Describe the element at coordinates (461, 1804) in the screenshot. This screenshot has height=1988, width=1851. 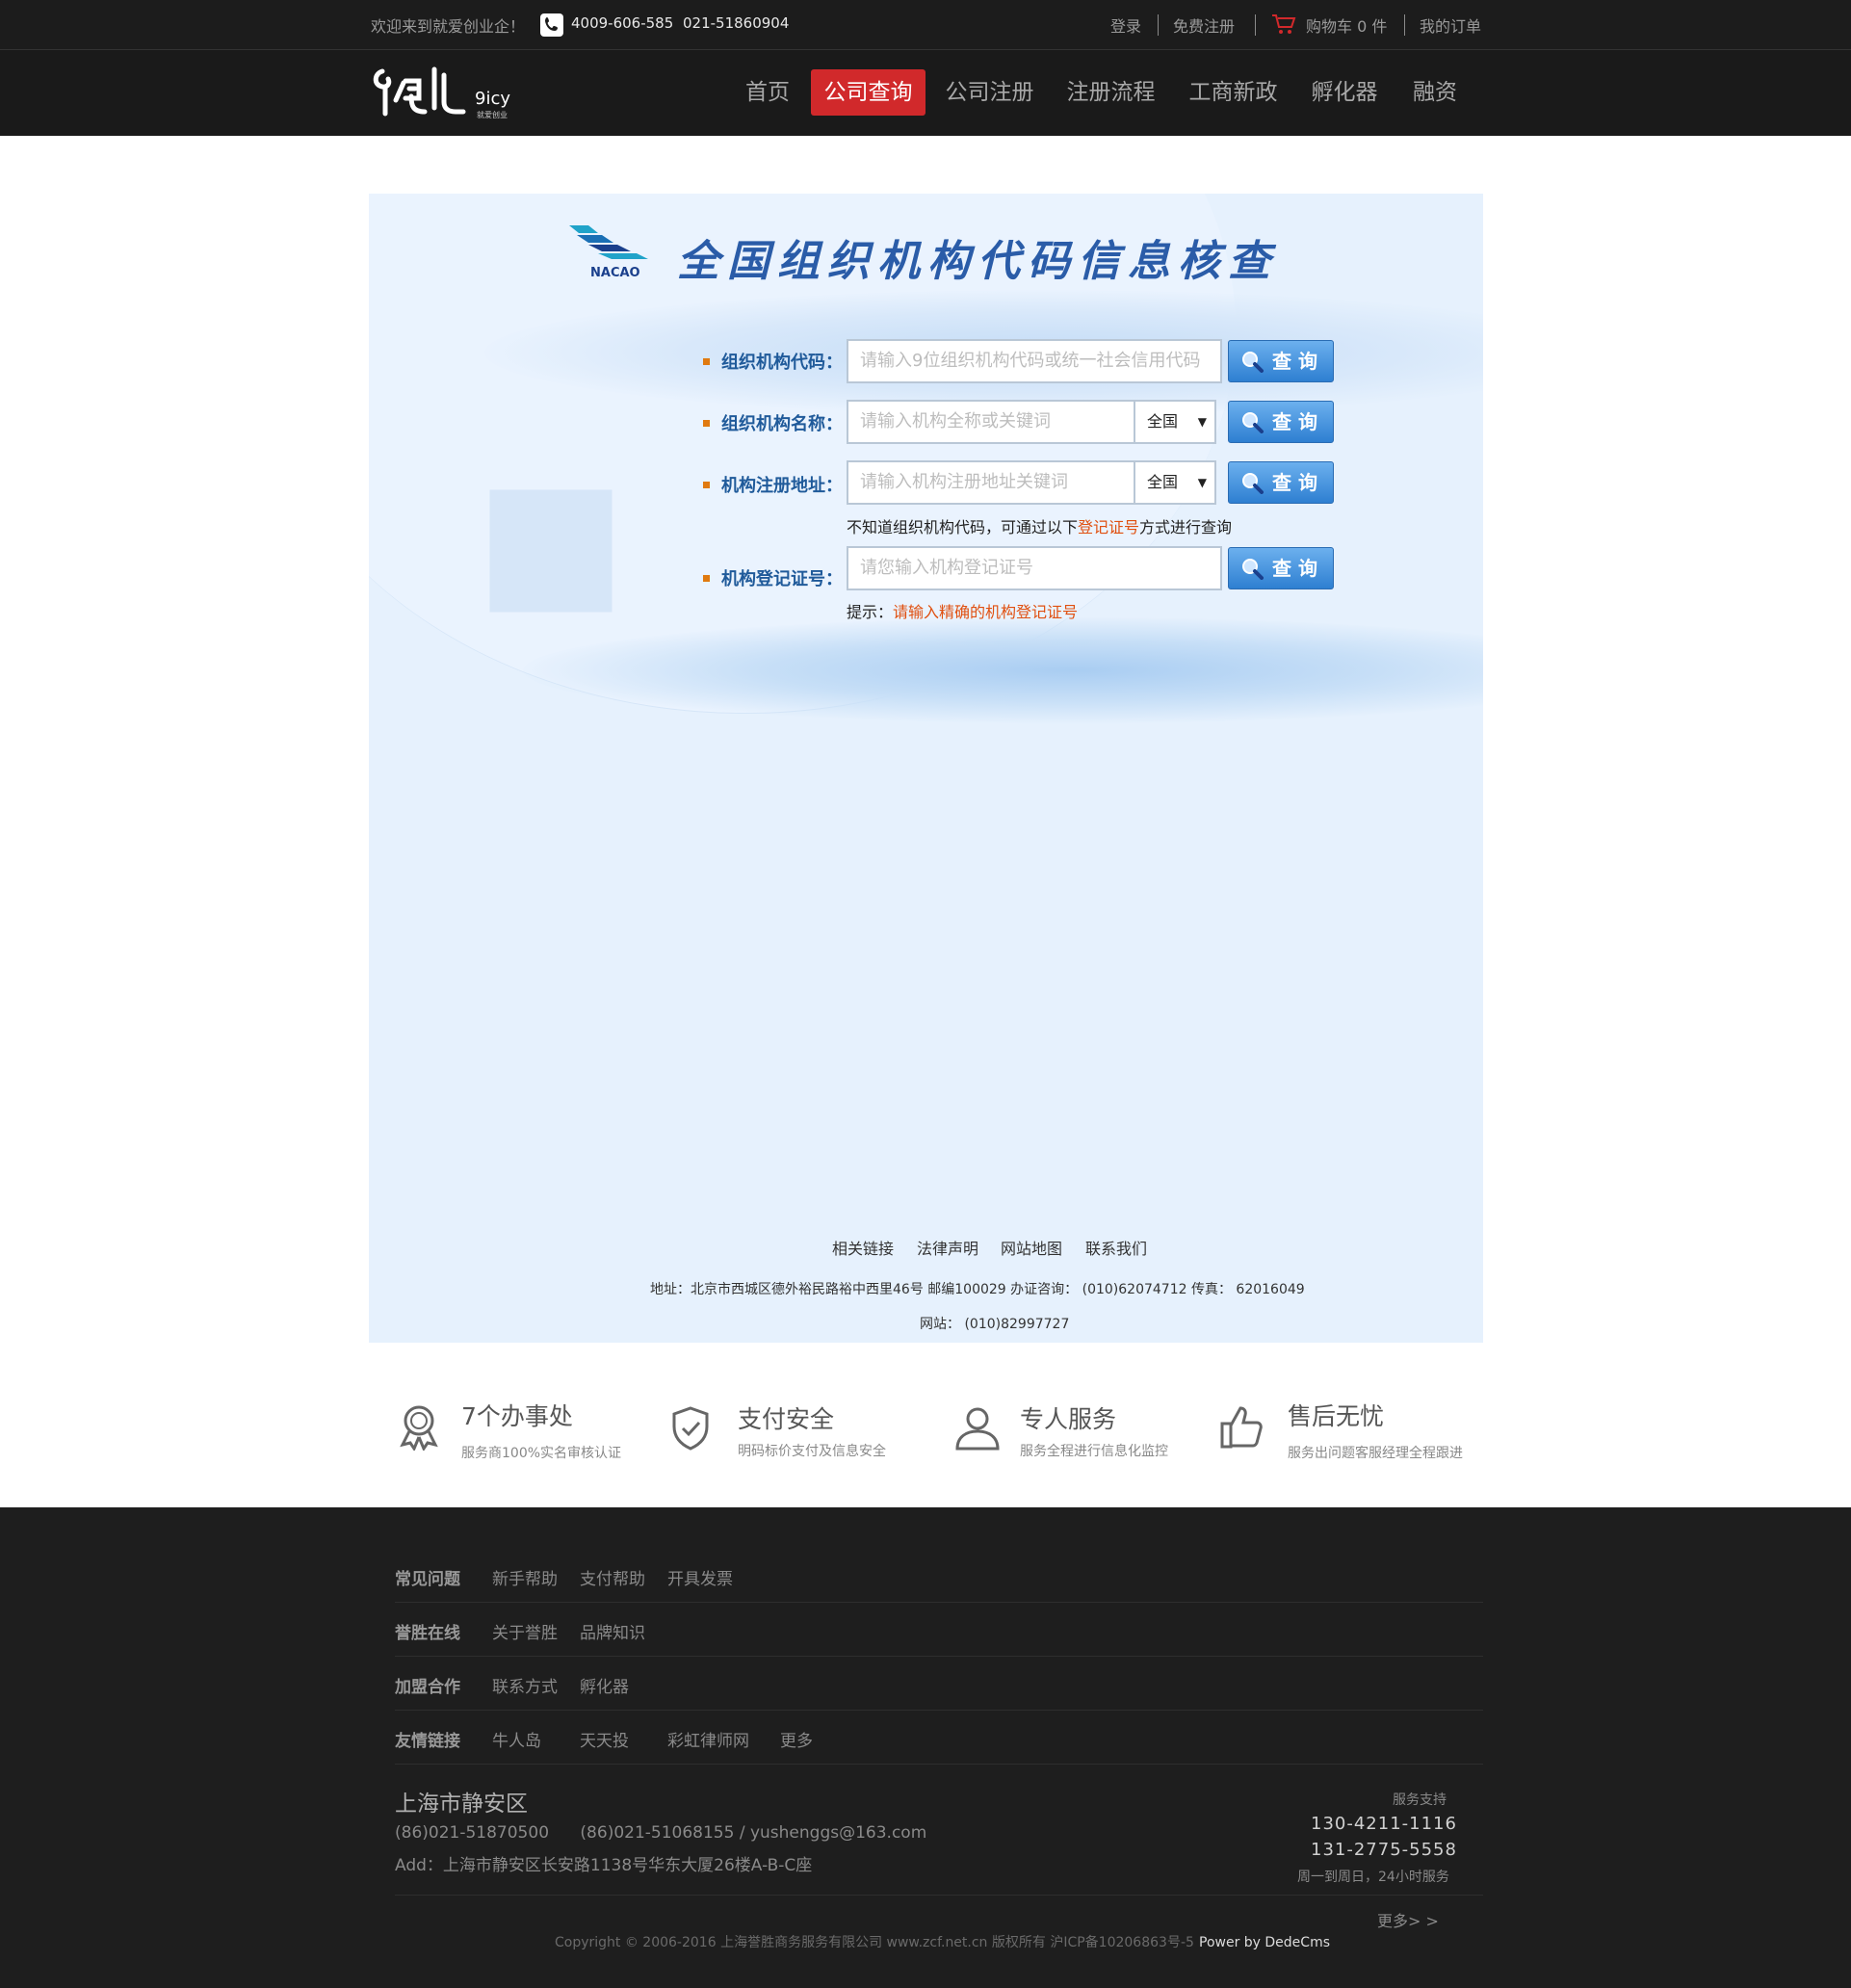
I see `footer-city: 上海市静安区` at that location.